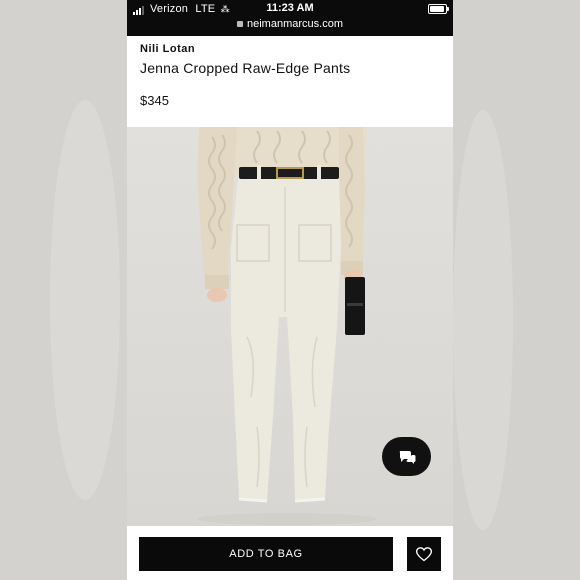 Image resolution: width=580 pixels, height=580 pixels. What do you see at coordinates (167, 49) in the screenshot?
I see `product-brand: Nili Lotan` at bounding box center [167, 49].